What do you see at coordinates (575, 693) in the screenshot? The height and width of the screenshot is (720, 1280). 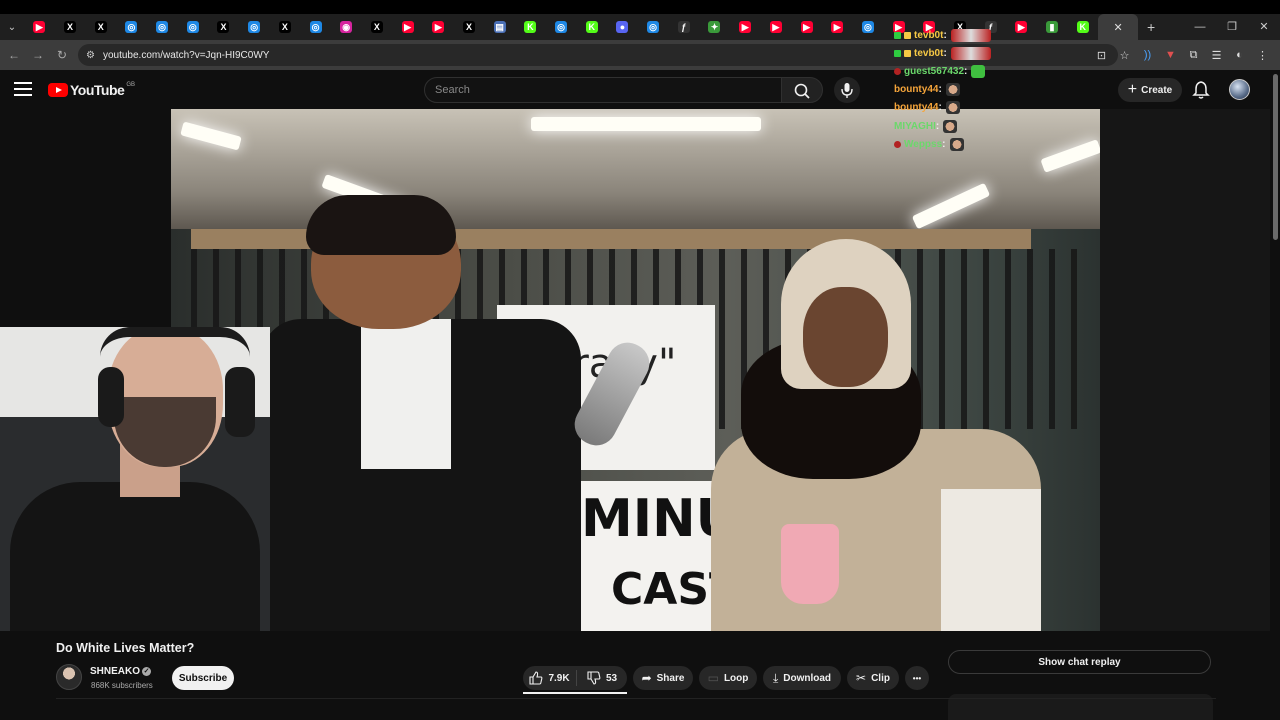 I see `like-underline` at bounding box center [575, 693].